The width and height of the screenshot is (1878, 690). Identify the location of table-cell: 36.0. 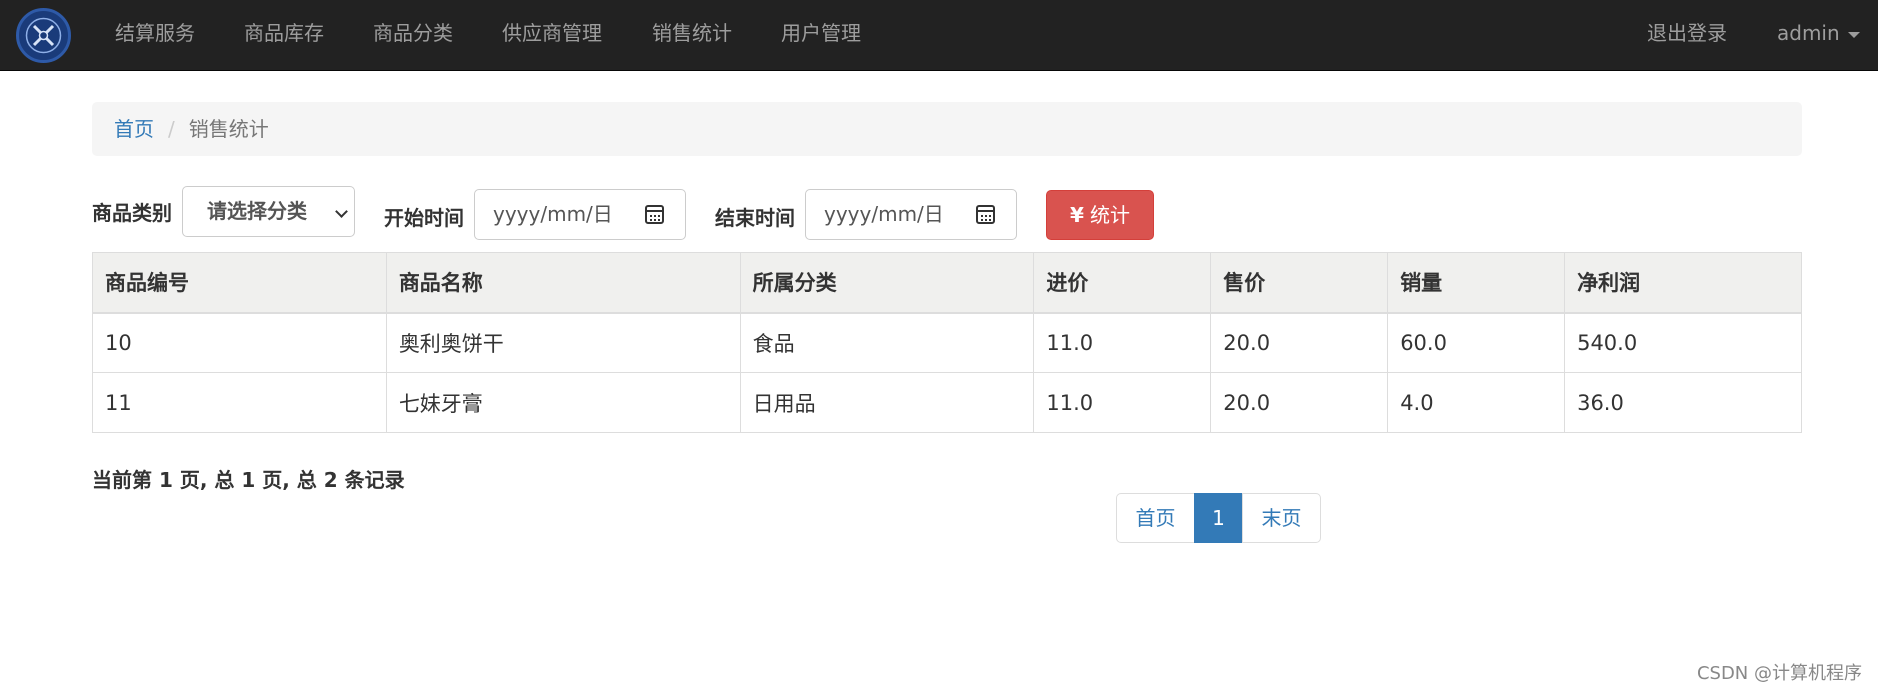
(1683, 402).